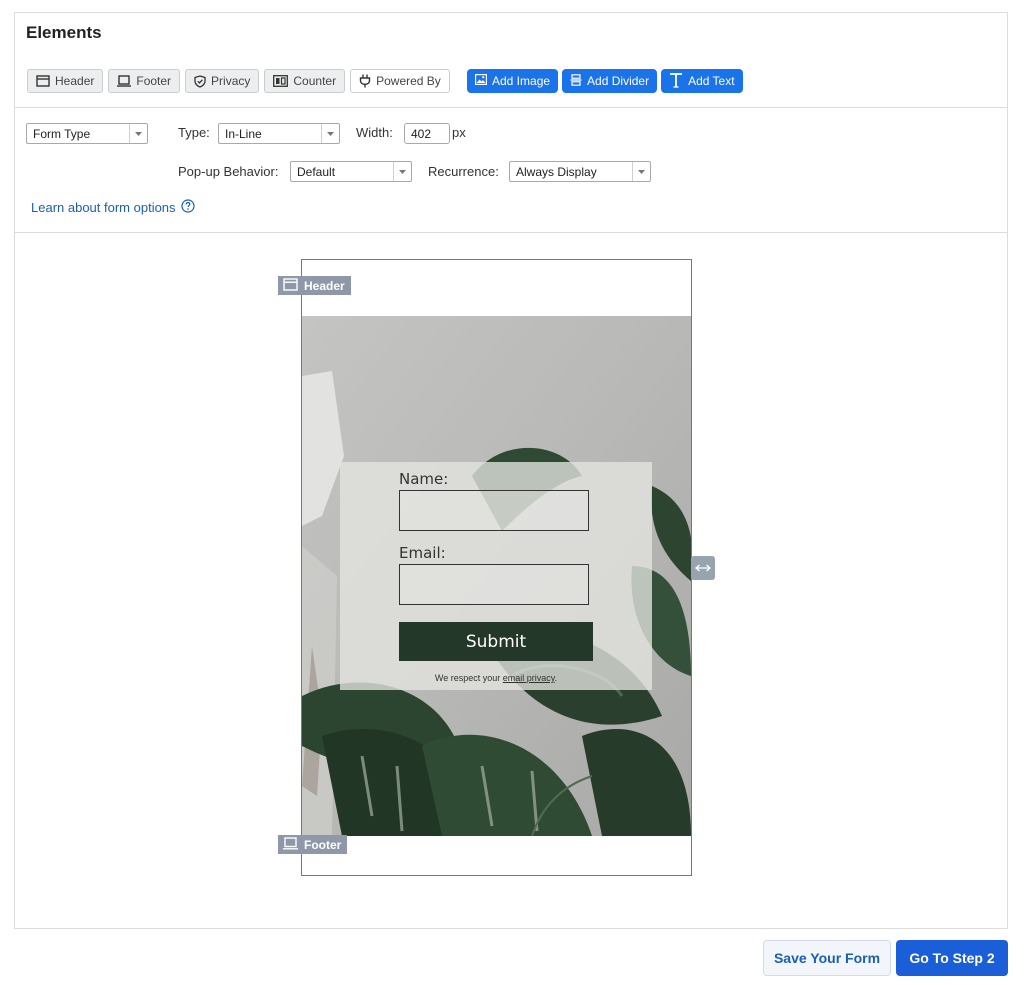  Describe the element at coordinates (323, 844) in the screenshot. I see `footer-tag-label: Footer` at that location.